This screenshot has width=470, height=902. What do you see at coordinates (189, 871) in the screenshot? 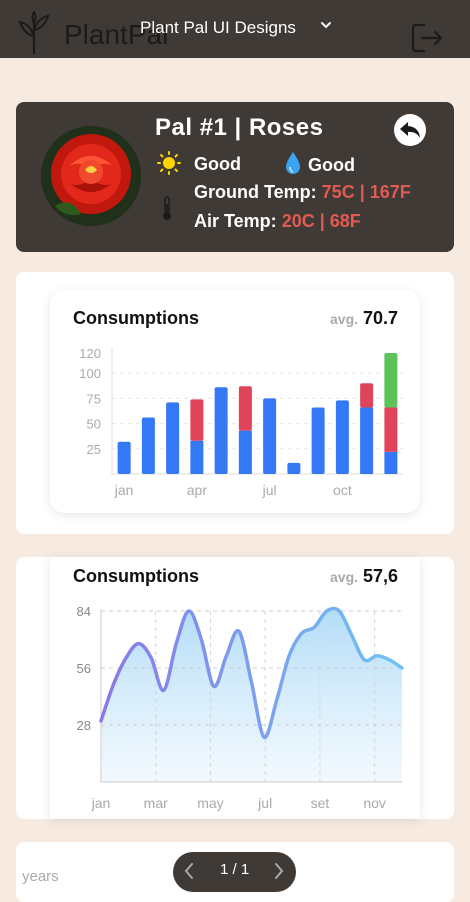
I see `chevron-left-icon` at bounding box center [189, 871].